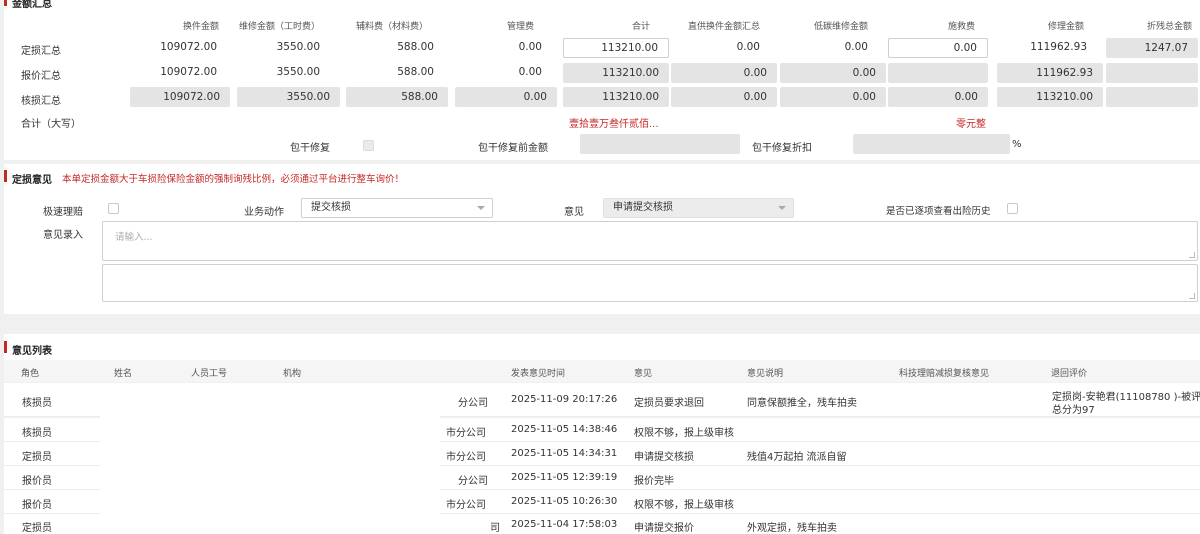 The image size is (1200, 534). What do you see at coordinates (961, 27) in the screenshot?
I see `col-header-rescue-fee: 施救费` at bounding box center [961, 27].